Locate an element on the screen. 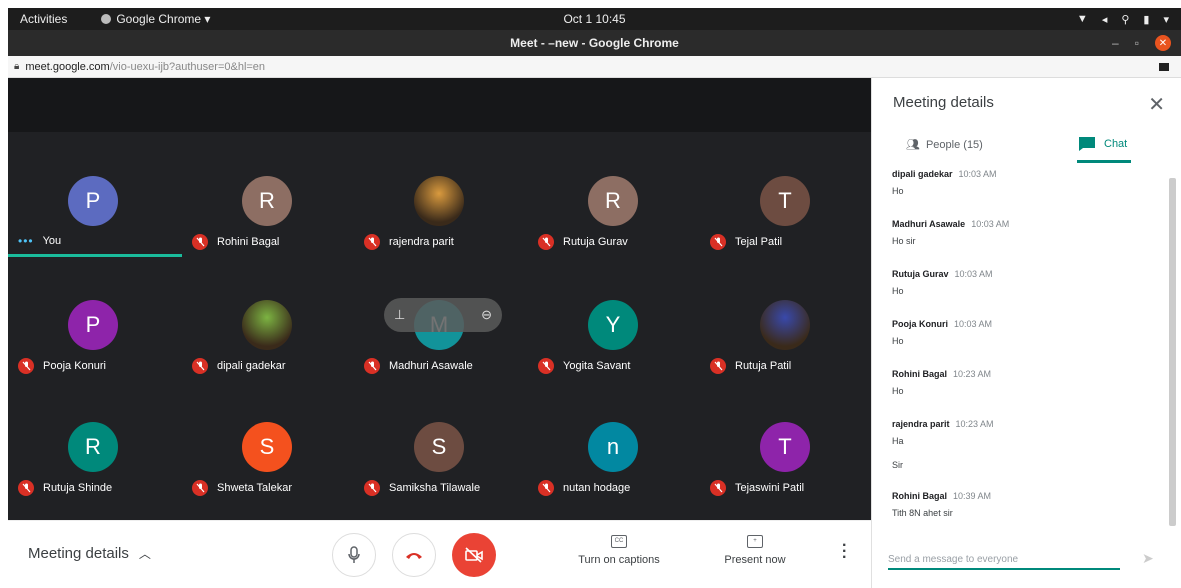 Image resolution: width=1181 pixels, height=588 pixels. participant-name-bar: Rutuja Shinde is located at coordinates (65, 488).